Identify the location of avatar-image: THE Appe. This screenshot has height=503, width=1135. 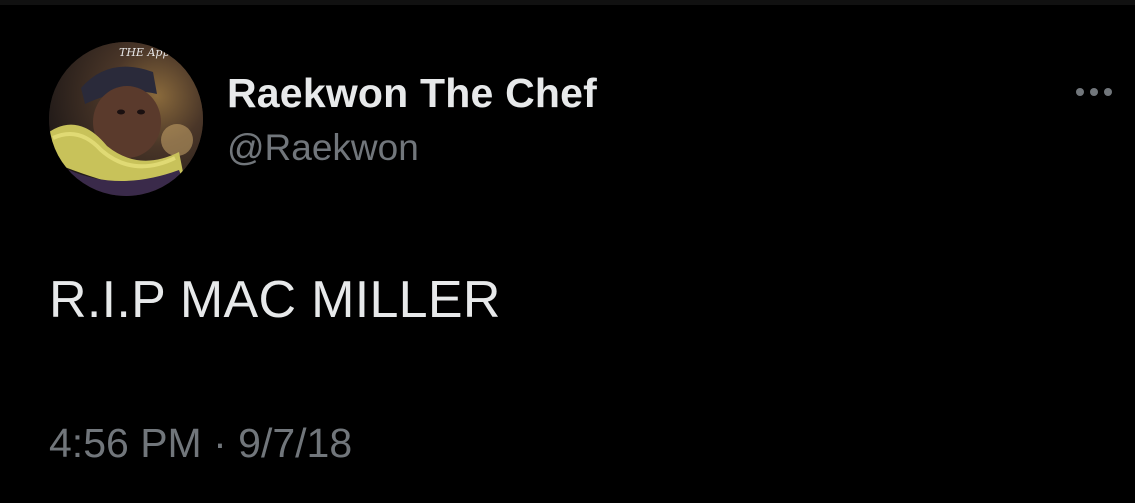
(126, 119).